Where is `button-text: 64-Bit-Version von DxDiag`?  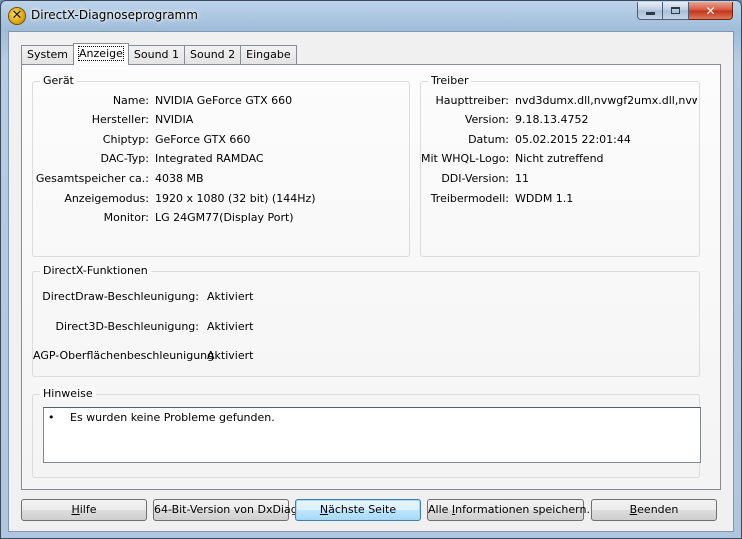
button-text: 64-Bit-Version von DxDiag is located at coordinates (226, 509).